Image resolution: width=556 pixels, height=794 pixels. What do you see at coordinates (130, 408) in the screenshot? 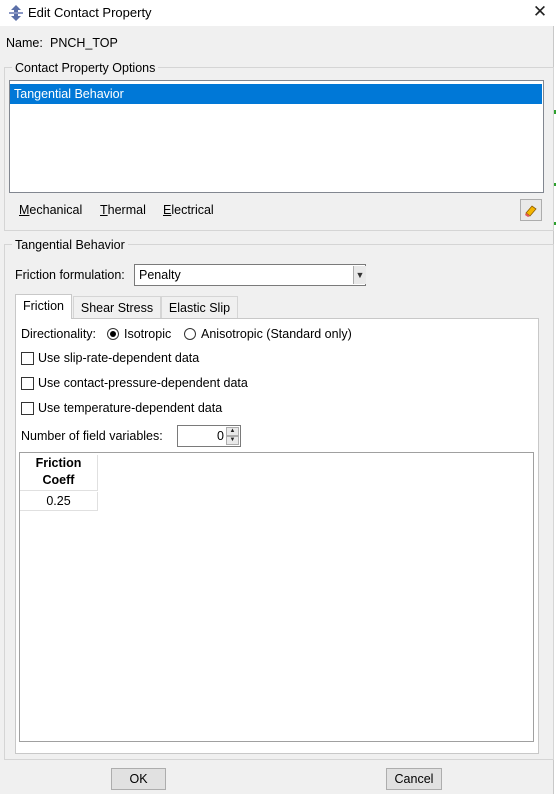
I see `checkbox-label: Use temperature-dependent data` at bounding box center [130, 408].